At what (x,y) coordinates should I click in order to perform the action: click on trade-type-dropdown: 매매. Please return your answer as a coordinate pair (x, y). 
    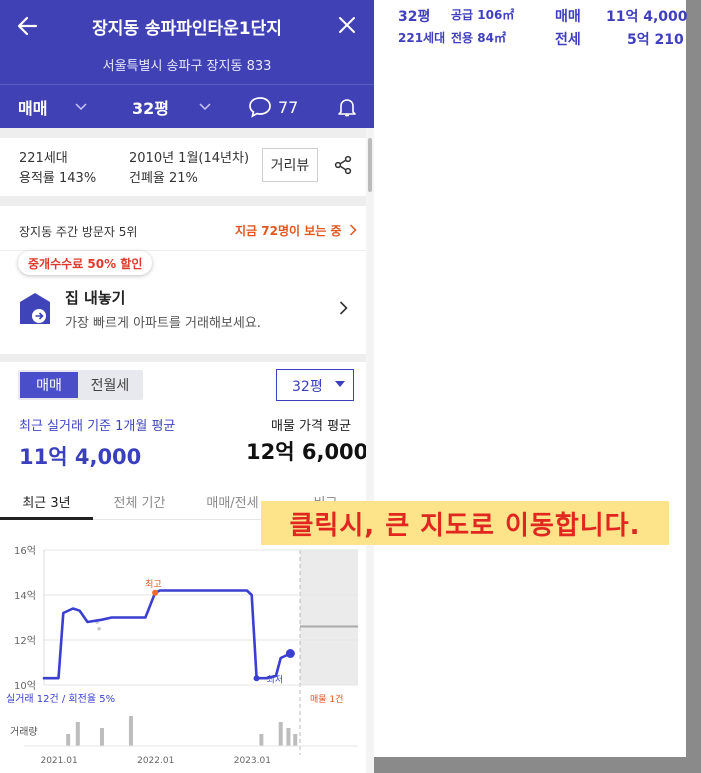
    Looking at the image, I should click on (64, 107).